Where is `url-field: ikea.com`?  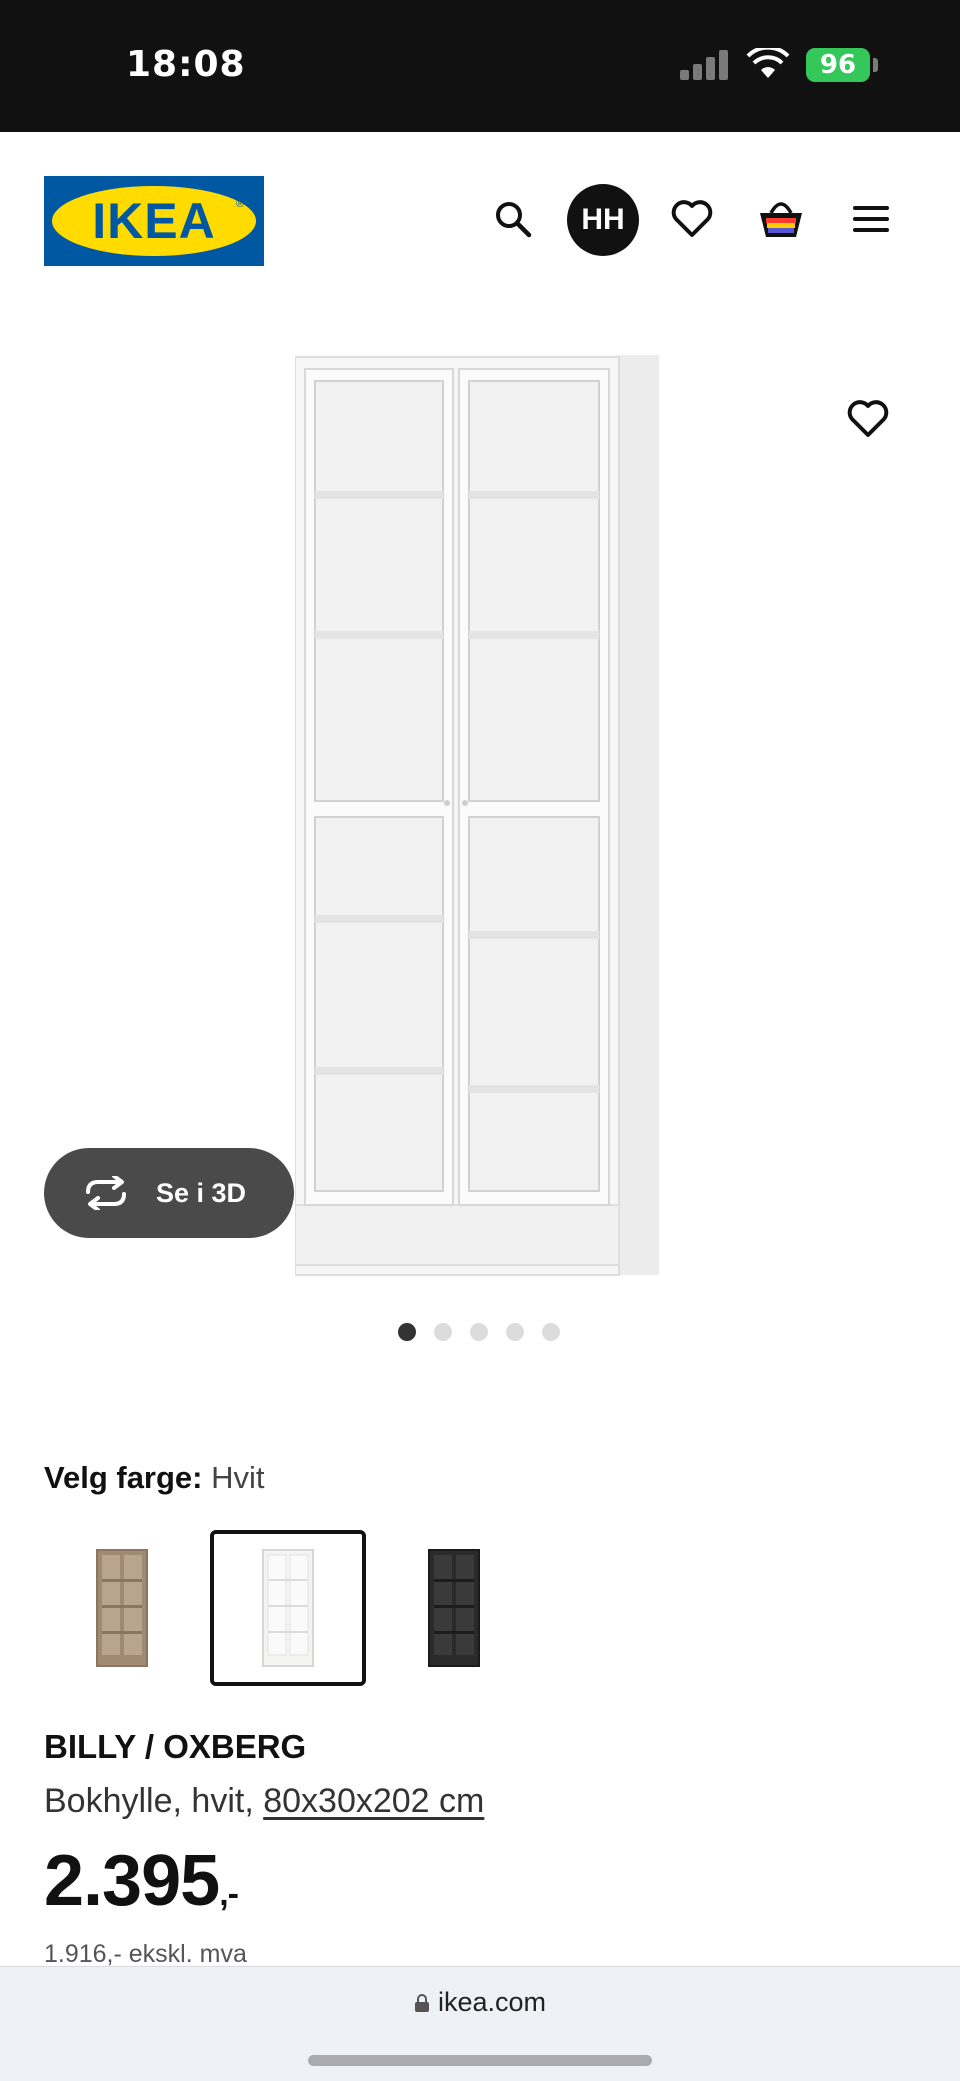 url-field: ikea.com is located at coordinates (480, 2002).